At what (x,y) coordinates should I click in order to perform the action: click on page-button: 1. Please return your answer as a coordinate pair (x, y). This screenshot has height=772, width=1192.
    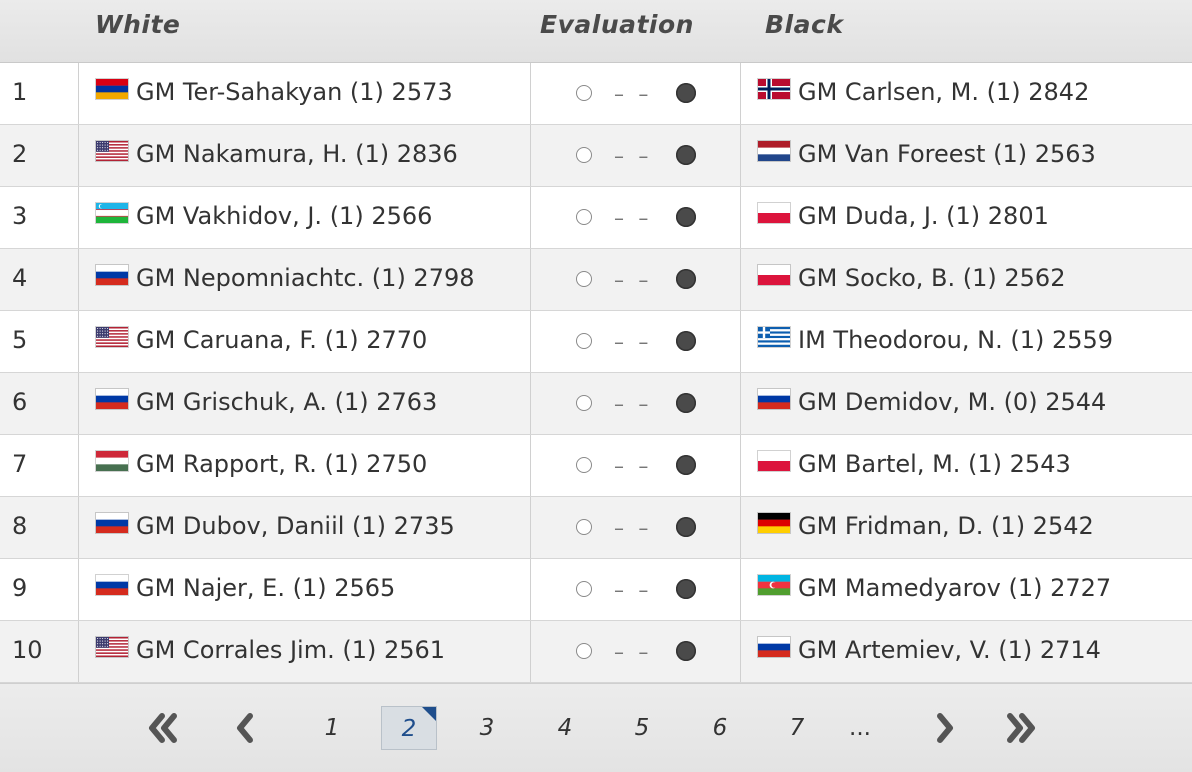
    Looking at the image, I should click on (332, 728).